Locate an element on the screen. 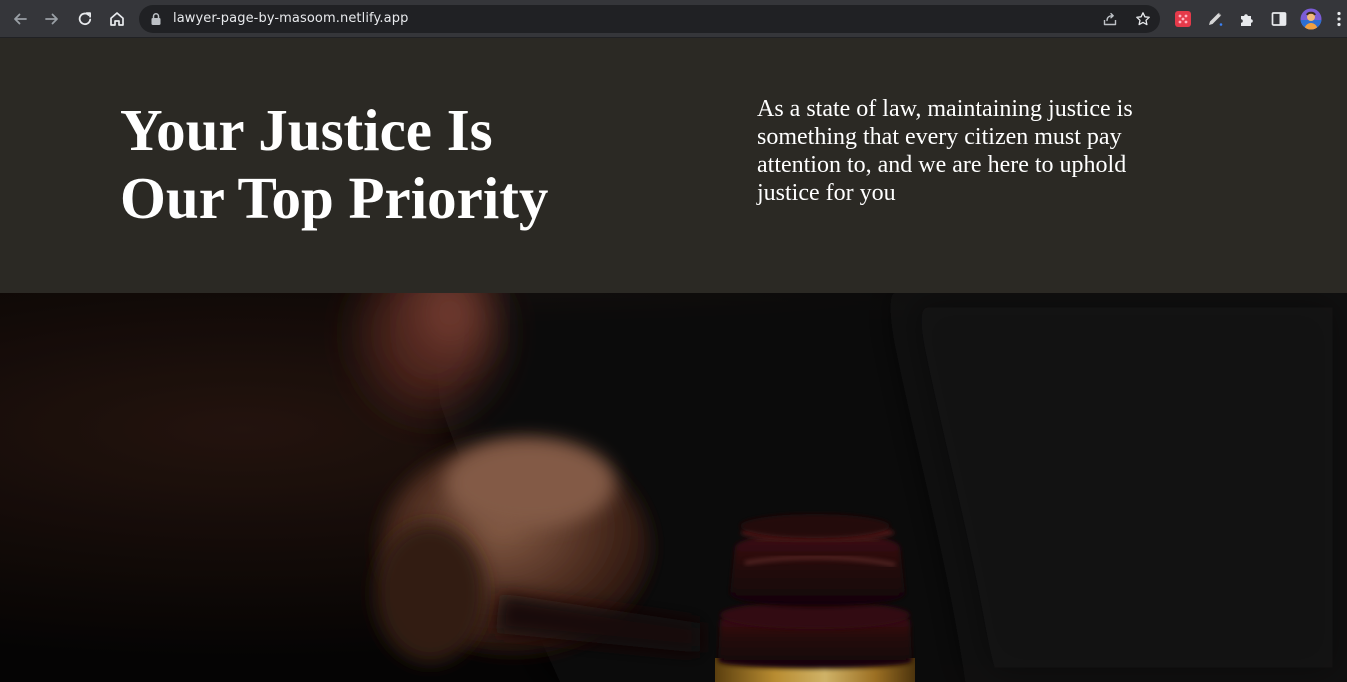 The height and width of the screenshot is (682, 1347). home-icon is located at coordinates (117, 19).